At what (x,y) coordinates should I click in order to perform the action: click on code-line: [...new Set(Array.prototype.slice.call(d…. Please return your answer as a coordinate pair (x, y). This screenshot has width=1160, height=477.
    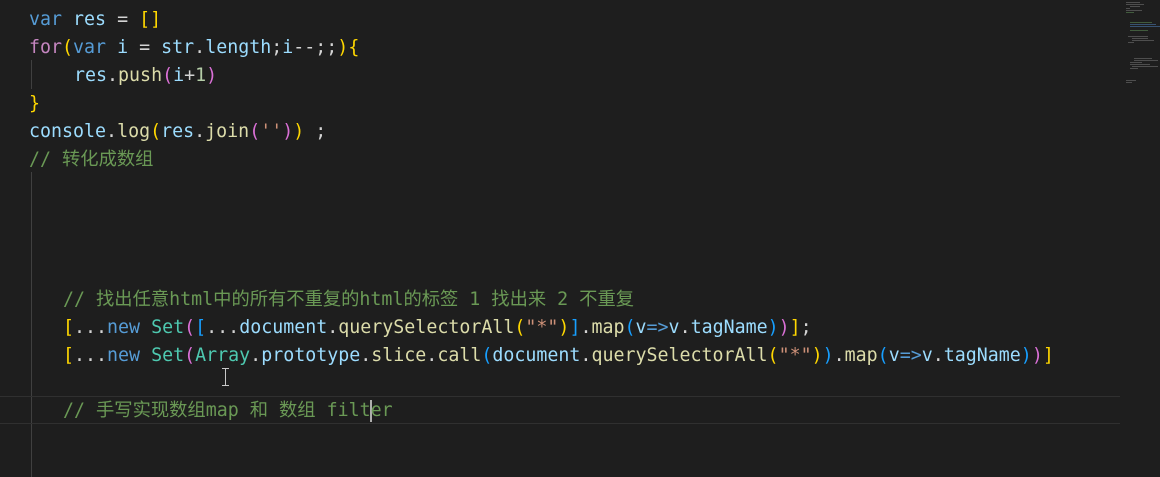
    Looking at the image, I should click on (558, 356).